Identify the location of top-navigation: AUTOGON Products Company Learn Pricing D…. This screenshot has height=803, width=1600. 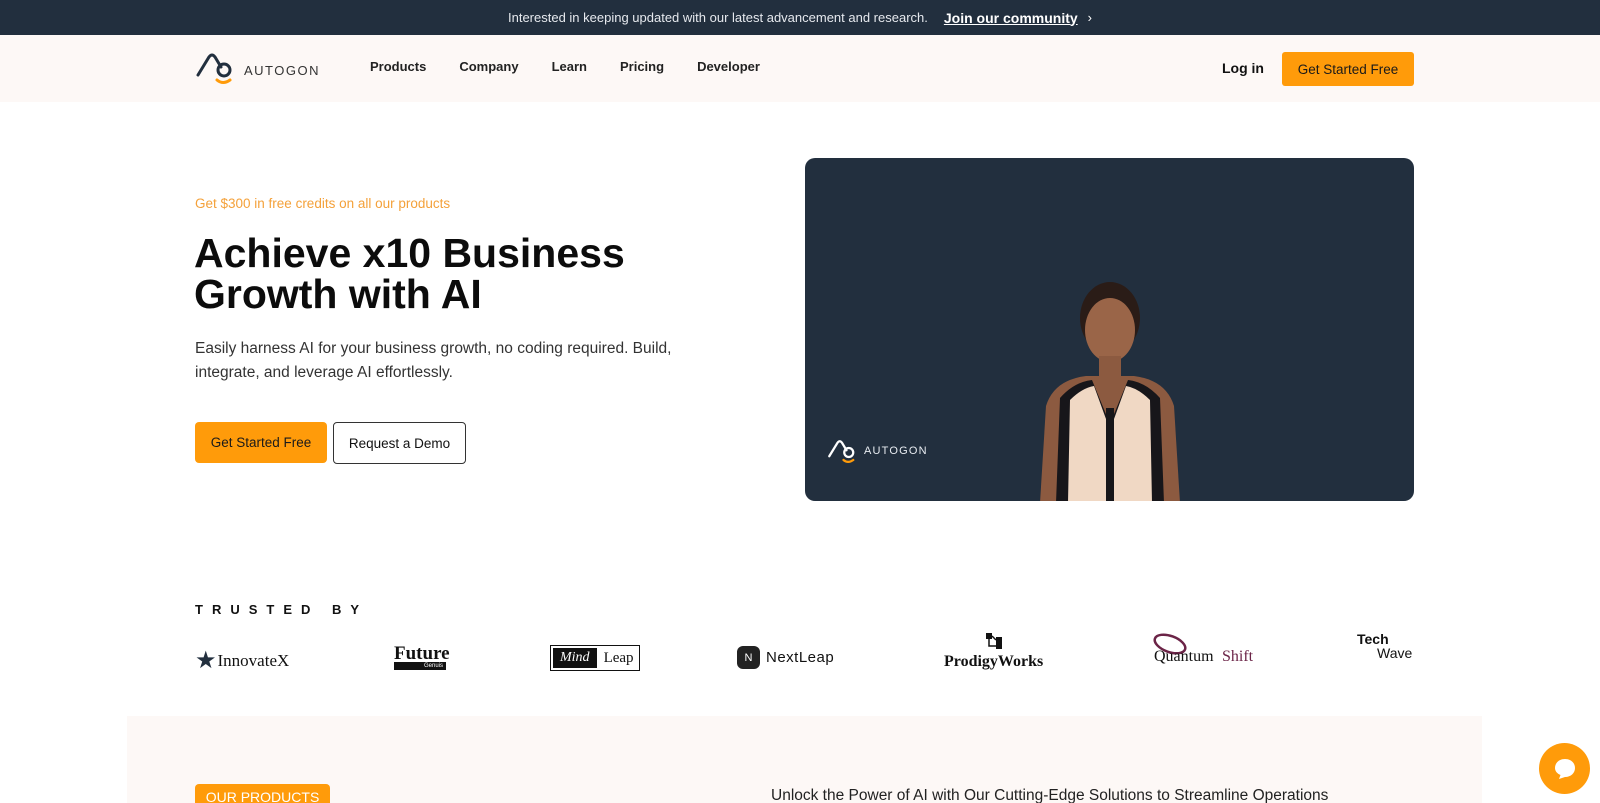
(800, 68).